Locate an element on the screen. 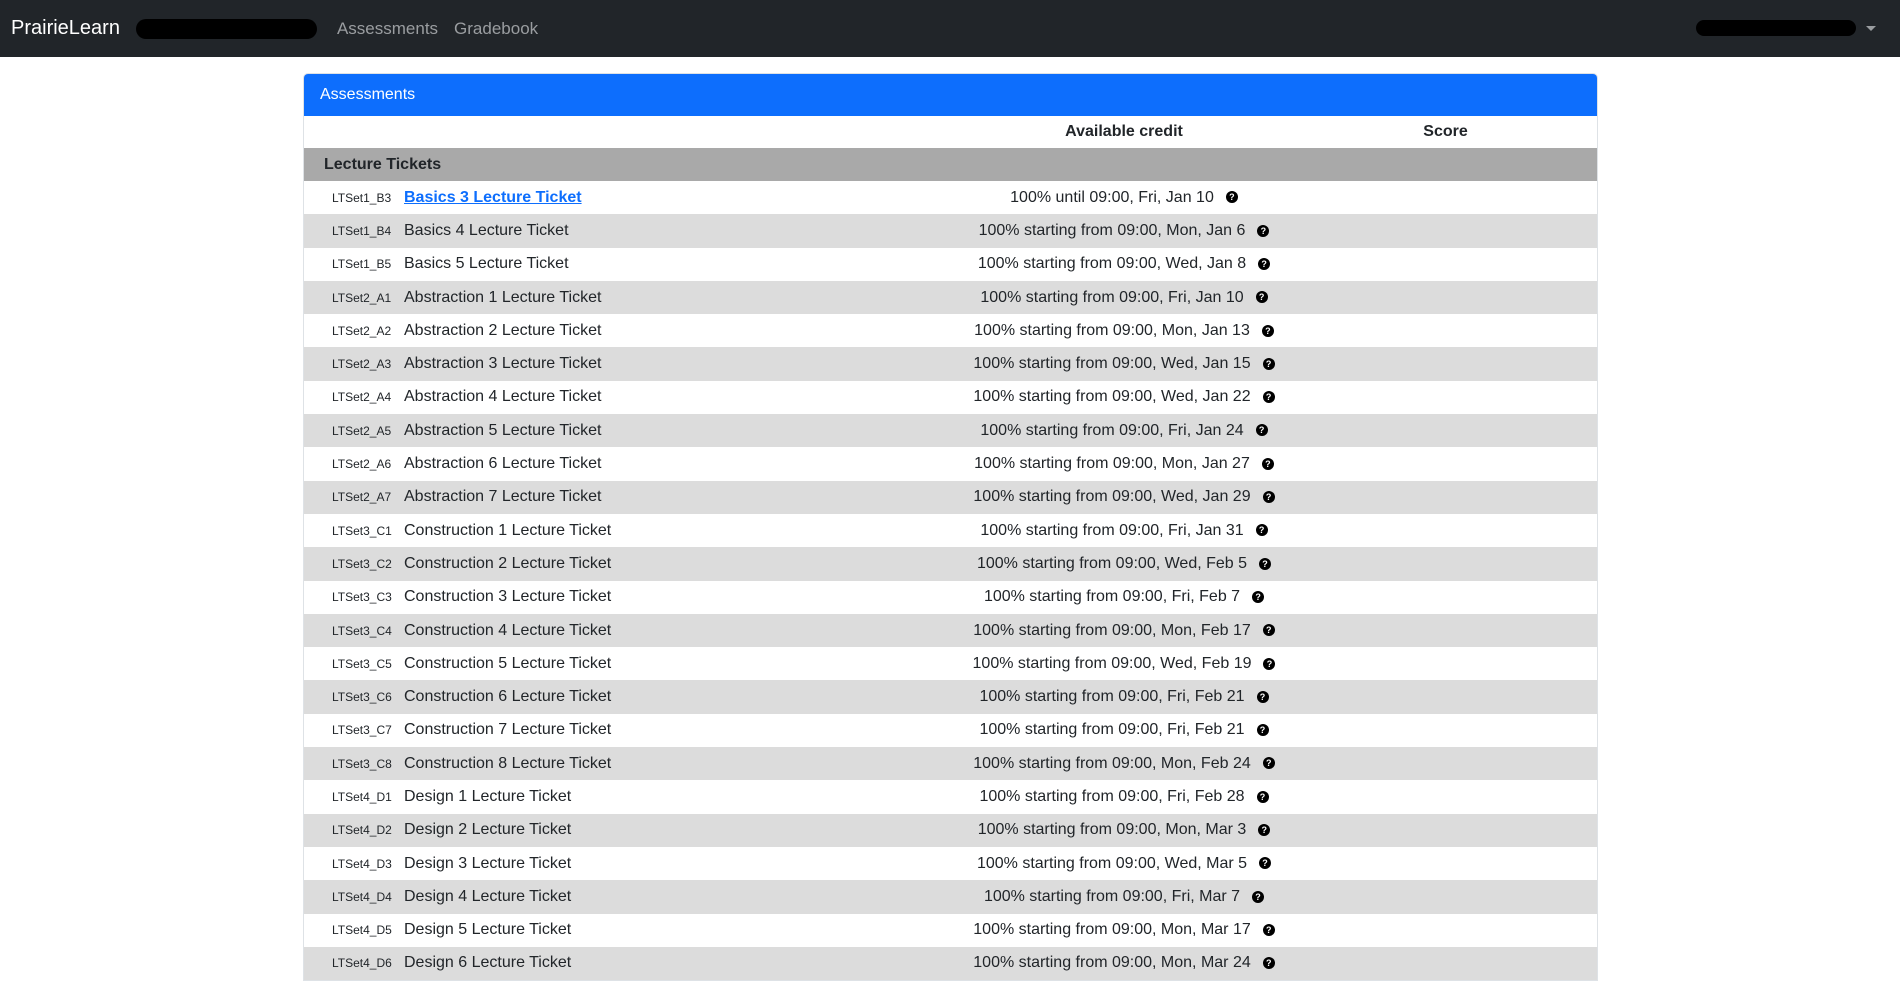 This screenshot has width=1900, height=986. assessment-name-cell: LTSet2_A5 Abstraction 5 Lecture Ticket is located at coordinates (629, 431).